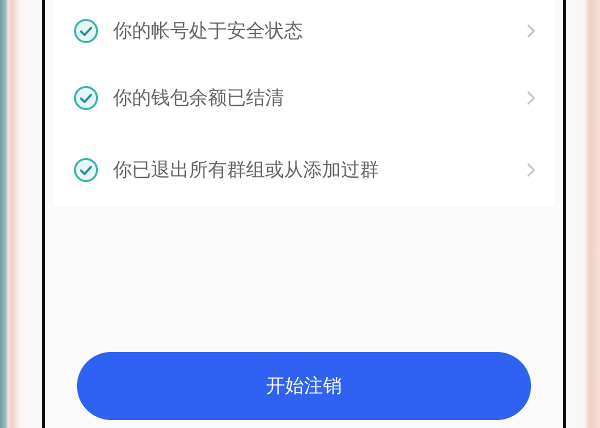  I want to click on condition-text: 你已退出所有群组或从添加过群, so click(246, 170).